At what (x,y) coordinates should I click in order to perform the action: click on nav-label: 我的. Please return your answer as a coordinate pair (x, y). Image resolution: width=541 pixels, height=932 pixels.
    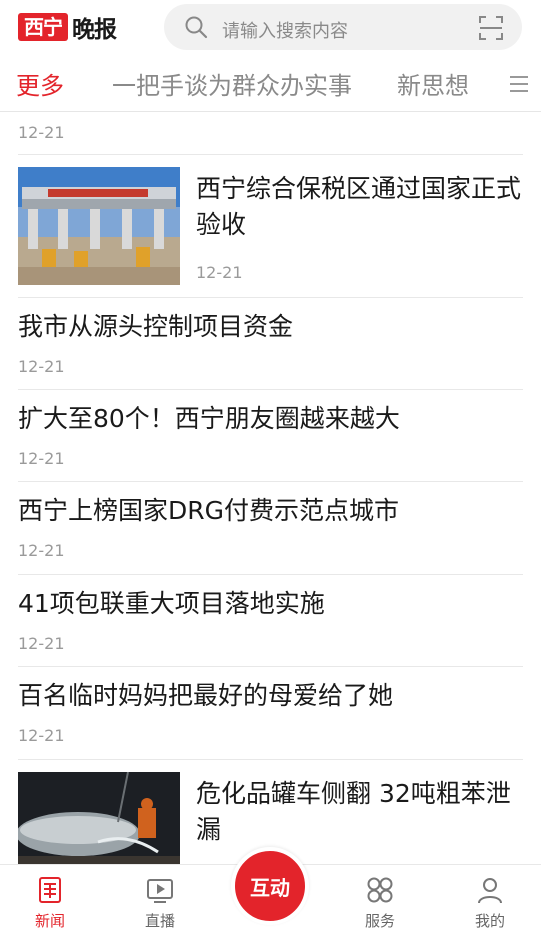
    Looking at the image, I should click on (489, 921).